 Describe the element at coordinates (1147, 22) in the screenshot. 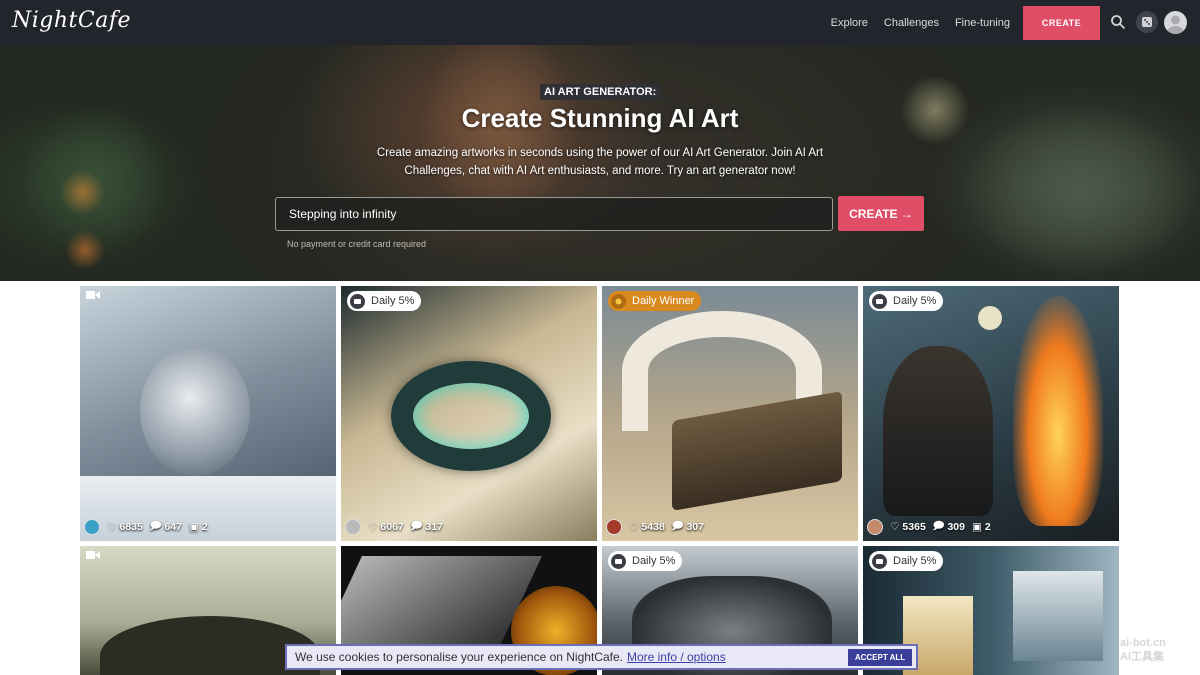

I see `dice-icon` at that location.